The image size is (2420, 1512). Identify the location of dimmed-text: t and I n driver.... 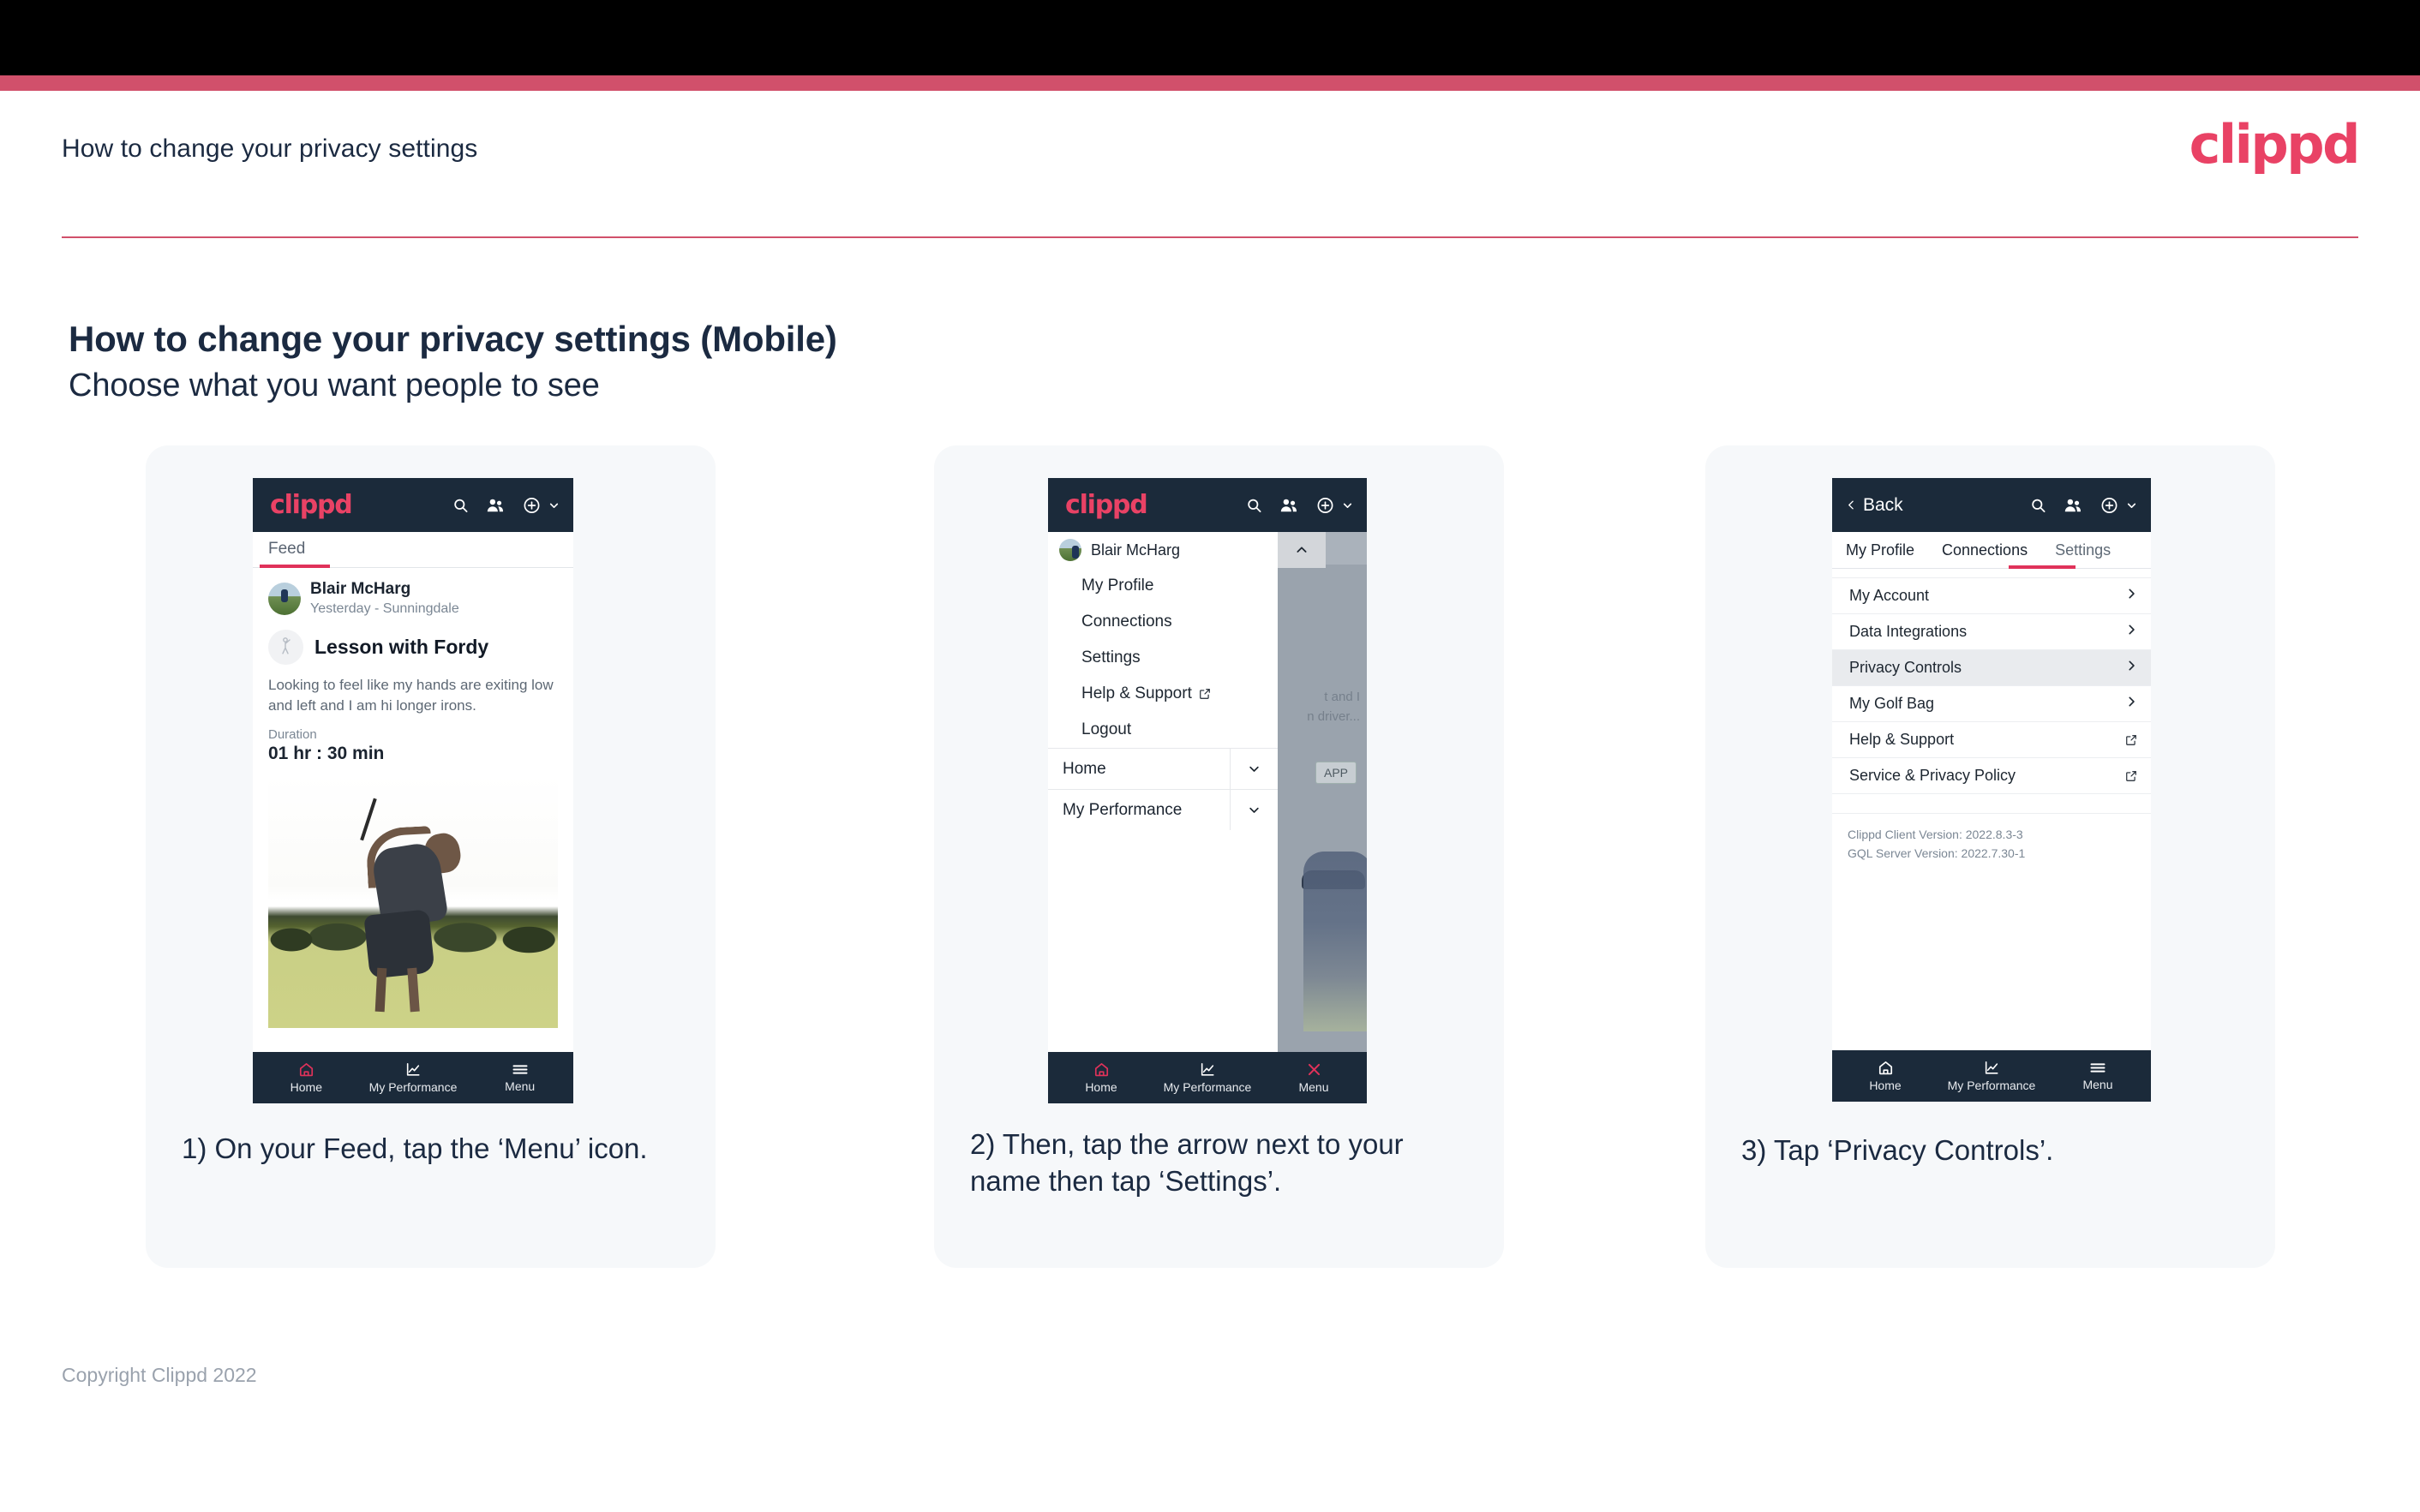
(1333, 707).